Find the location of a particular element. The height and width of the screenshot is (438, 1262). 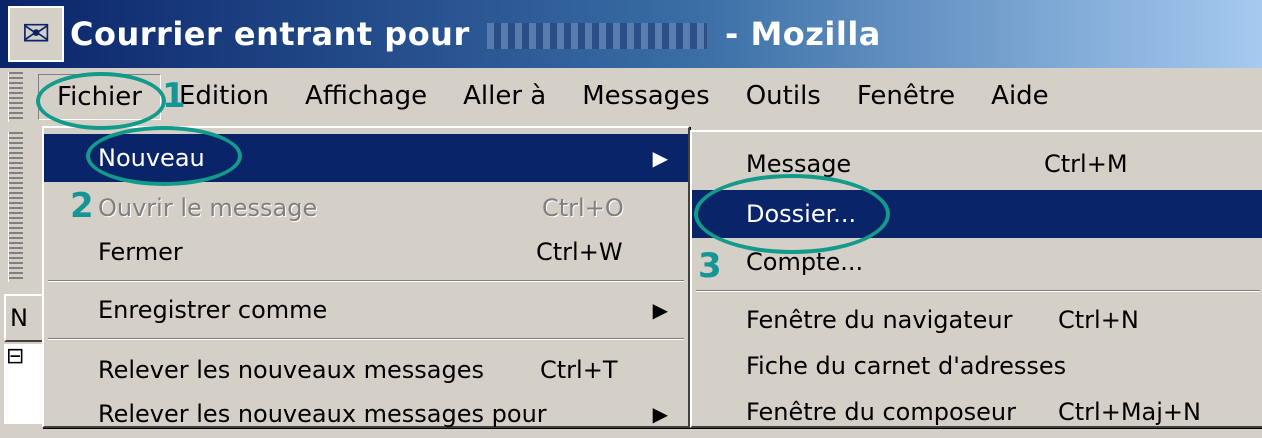

window-title: Courrier entrant pour - Mozilla is located at coordinates (475, 34).